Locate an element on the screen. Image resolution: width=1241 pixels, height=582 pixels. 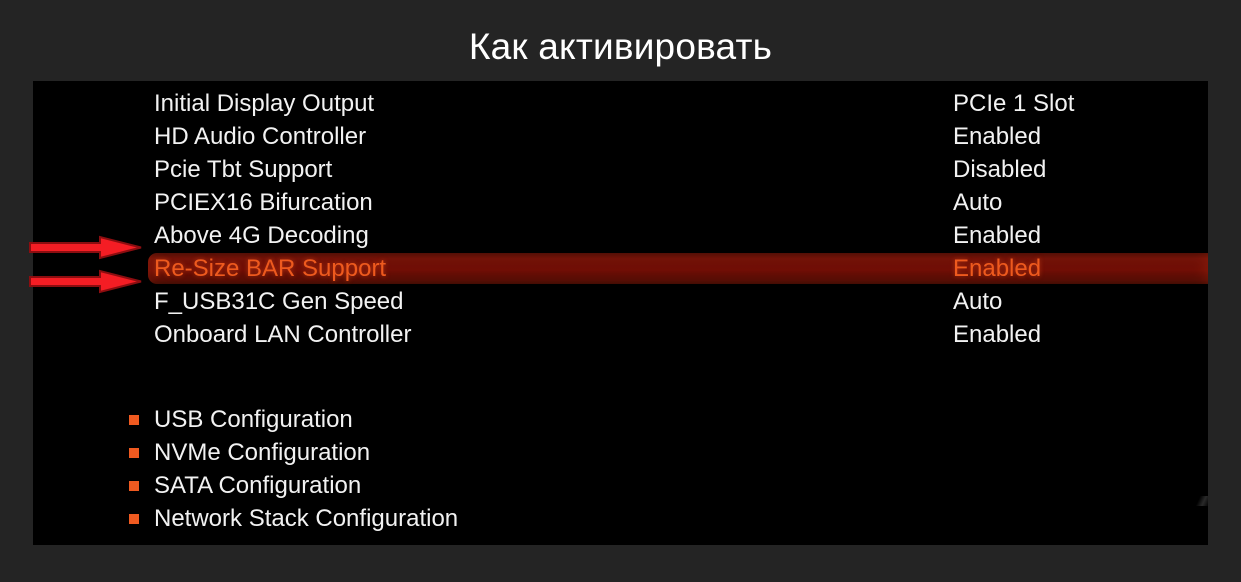
bios-setting-row: HD Audio Controller Enabled is located at coordinates (620, 136).